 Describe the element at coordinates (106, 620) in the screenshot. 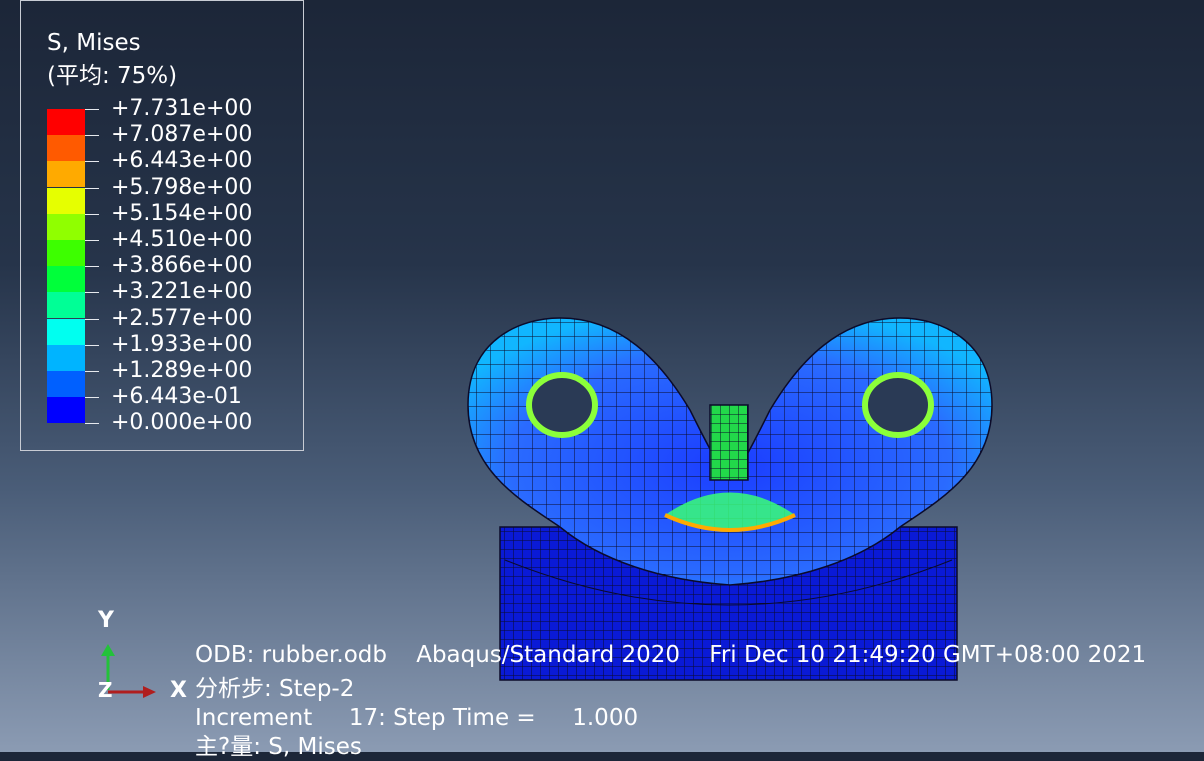

I see `triad-y-label: Y` at that location.